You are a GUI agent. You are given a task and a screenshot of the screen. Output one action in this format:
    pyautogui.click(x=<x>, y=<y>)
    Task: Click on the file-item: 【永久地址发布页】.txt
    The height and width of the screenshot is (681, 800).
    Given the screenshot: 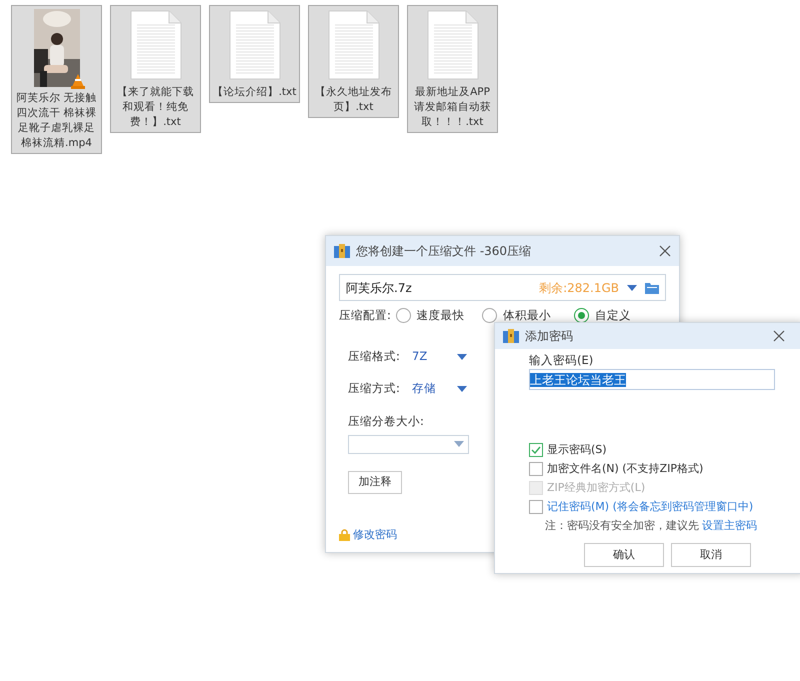 What is the action you would take?
    pyautogui.click(x=353, y=61)
    